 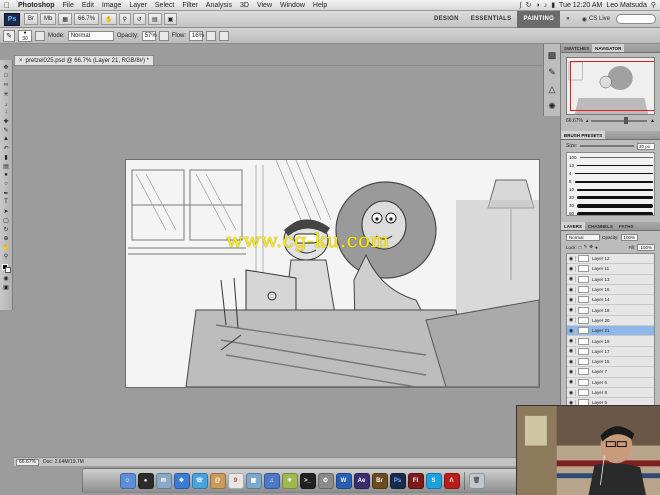 What do you see at coordinates (264, 5) in the screenshot?
I see `menu-view: View` at bounding box center [264, 5].